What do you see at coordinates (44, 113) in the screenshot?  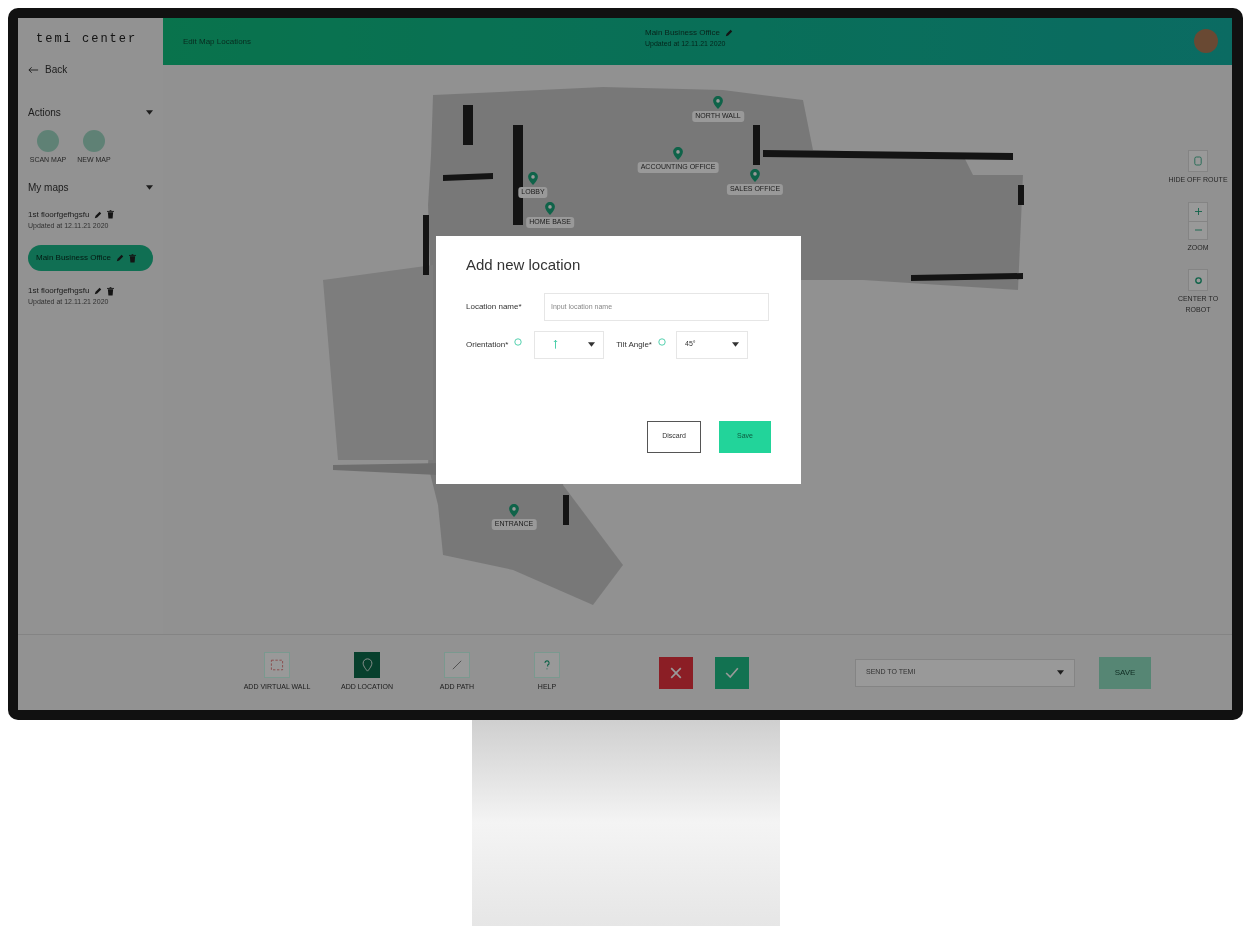 I see `section-title: Actions` at bounding box center [44, 113].